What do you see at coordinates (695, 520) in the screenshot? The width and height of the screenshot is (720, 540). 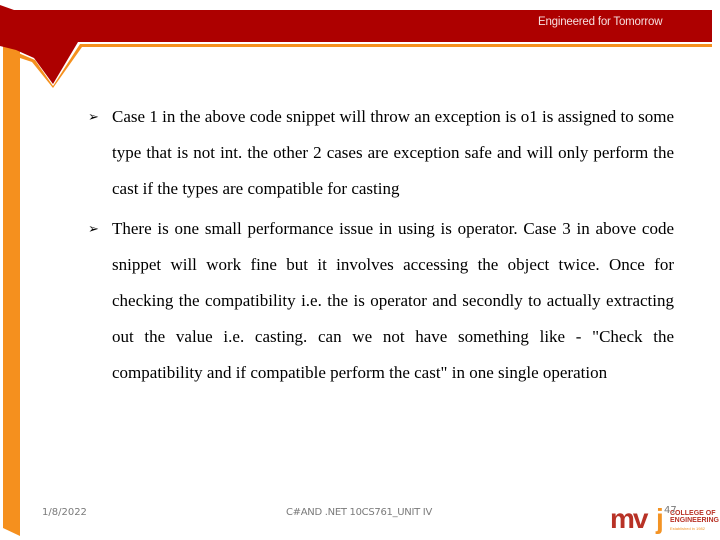 I see `logo-line2: ENGINEERING` at bounding box center [695, 520].